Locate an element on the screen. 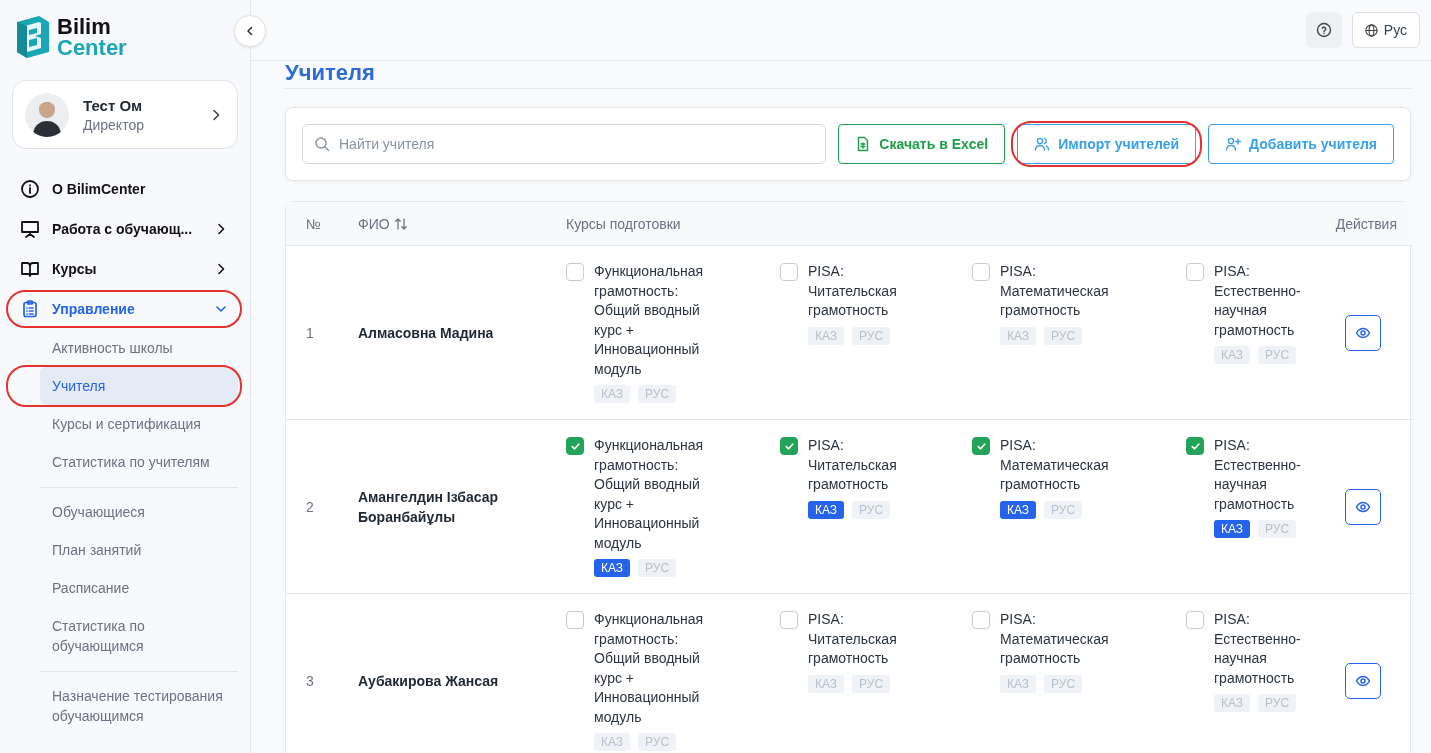 The width and height of the screenshot is (1431, 753). user-card: Тест Ом Директор is located at coordinates (125, 114).